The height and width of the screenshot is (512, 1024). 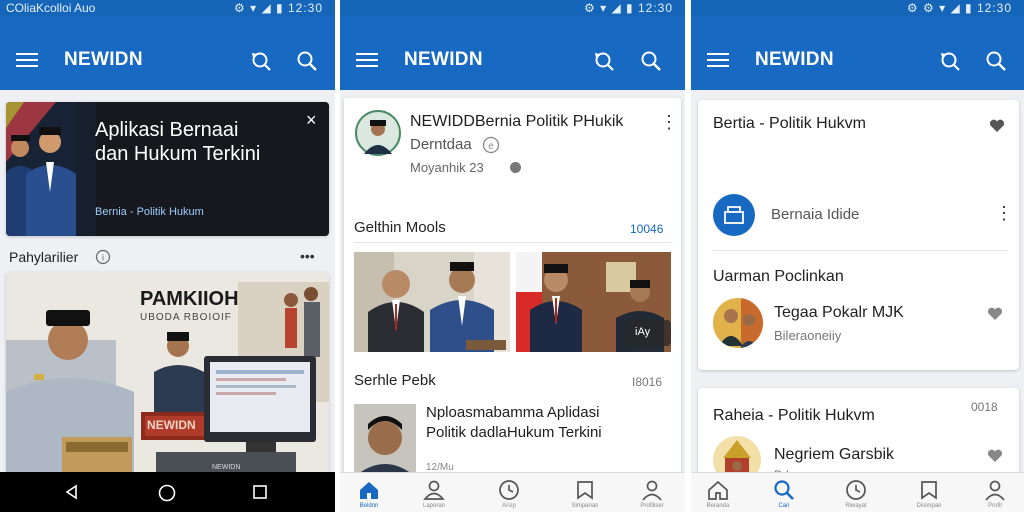 I want to click on post-more-icon: ⋮, so click(x=669, y=122).